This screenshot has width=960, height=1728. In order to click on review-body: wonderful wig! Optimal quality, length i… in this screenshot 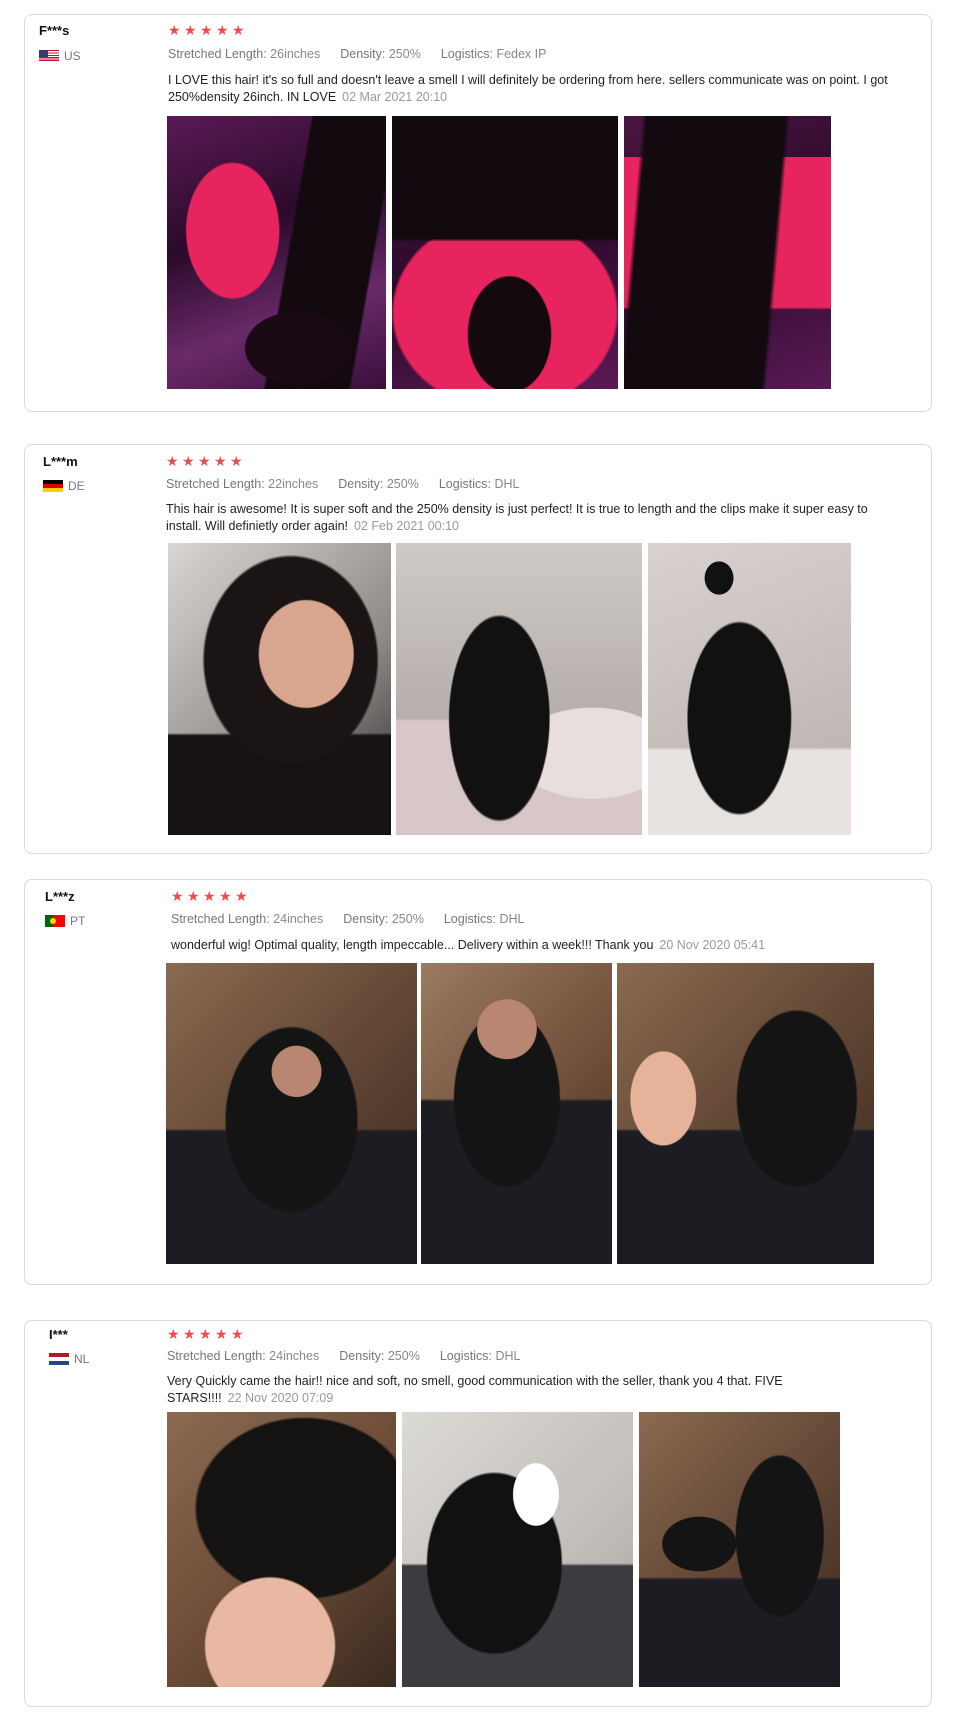, I will do `click(412, 945)`.